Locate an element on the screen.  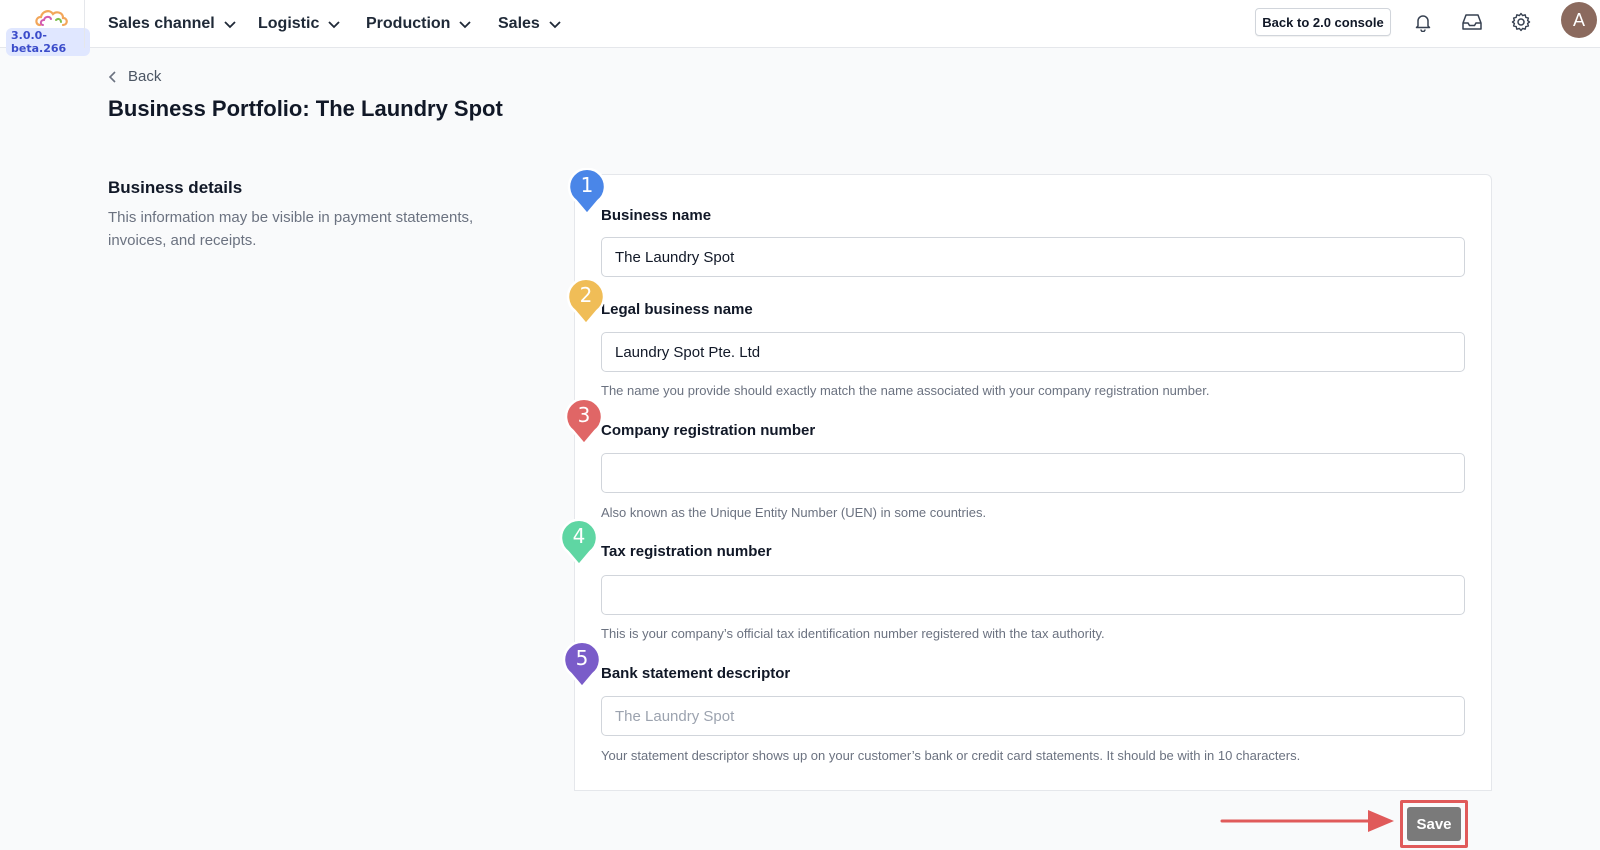
nav-production: Production is located at coordinates (419, 24).